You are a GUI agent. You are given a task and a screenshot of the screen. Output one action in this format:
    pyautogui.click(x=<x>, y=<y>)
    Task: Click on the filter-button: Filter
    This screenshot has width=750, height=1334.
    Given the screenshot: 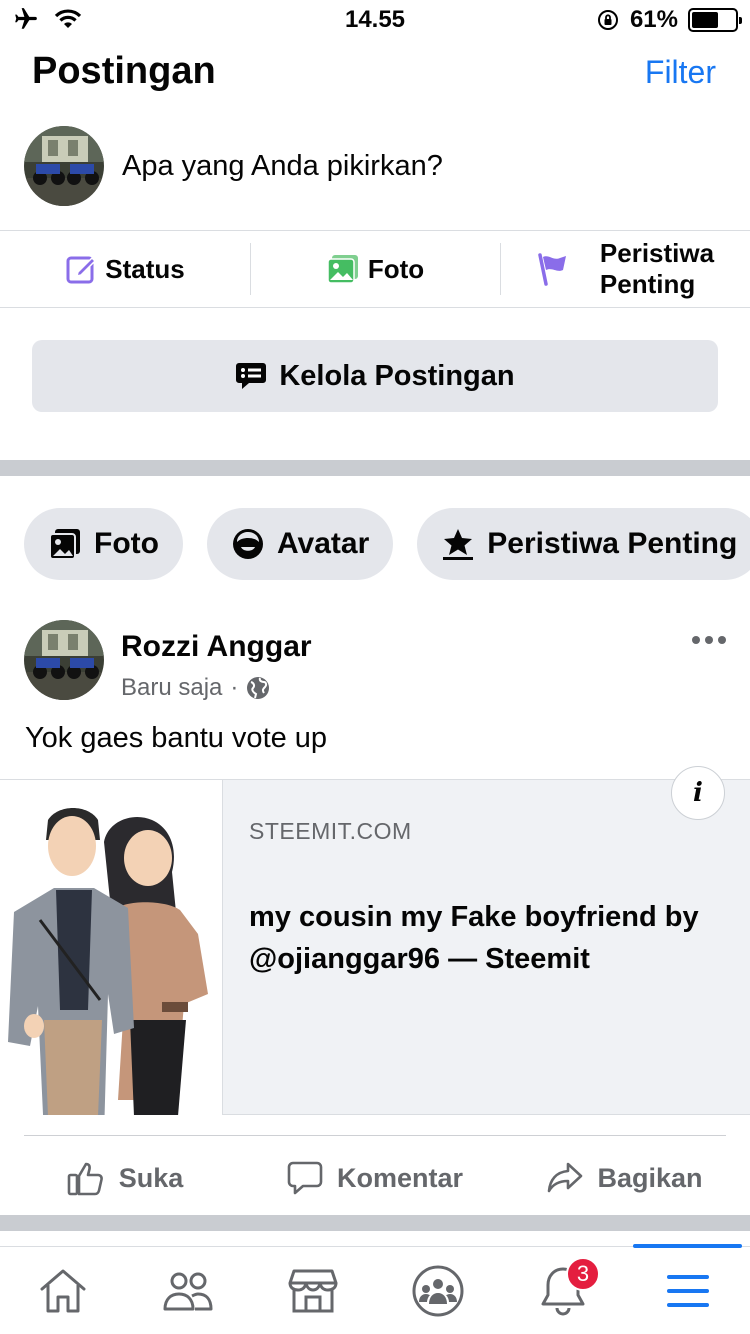 What is the action you would take?
    pyautogui.click(x=680, y=72)
    